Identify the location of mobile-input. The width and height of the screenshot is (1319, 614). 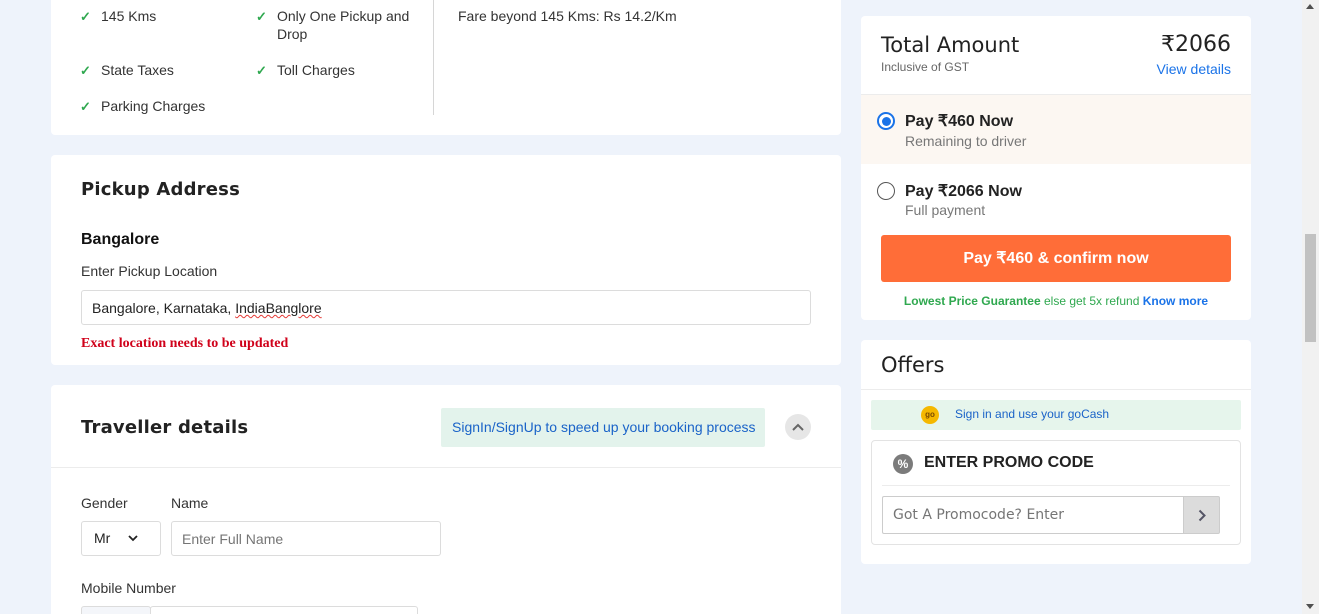
(284, 610).